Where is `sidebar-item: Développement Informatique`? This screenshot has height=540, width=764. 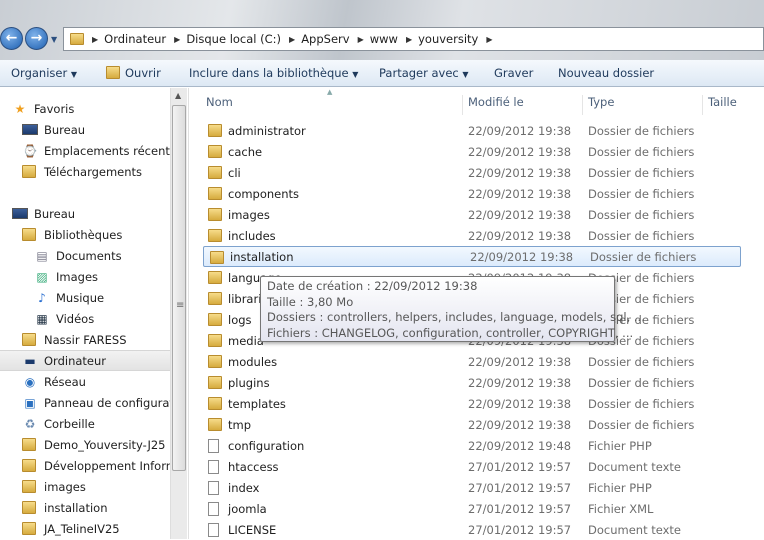
sidebar-item: Développement Informatique is located at coordinates (85, 465).